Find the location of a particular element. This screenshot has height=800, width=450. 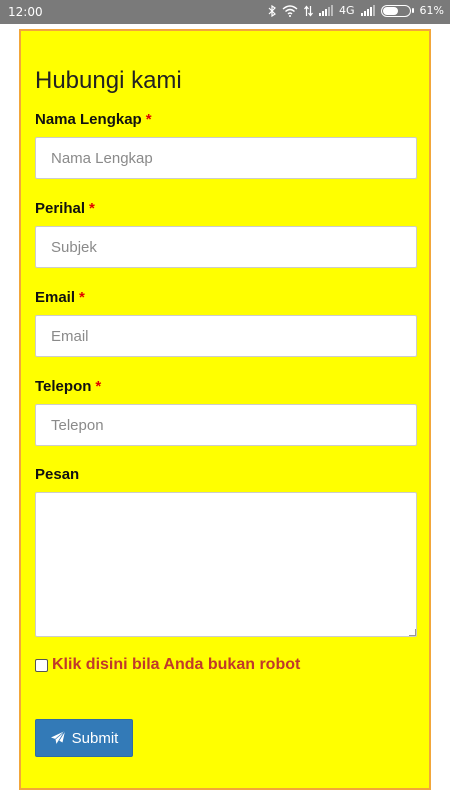

subject-label: Perihal * is located at coordinates (65, 208).